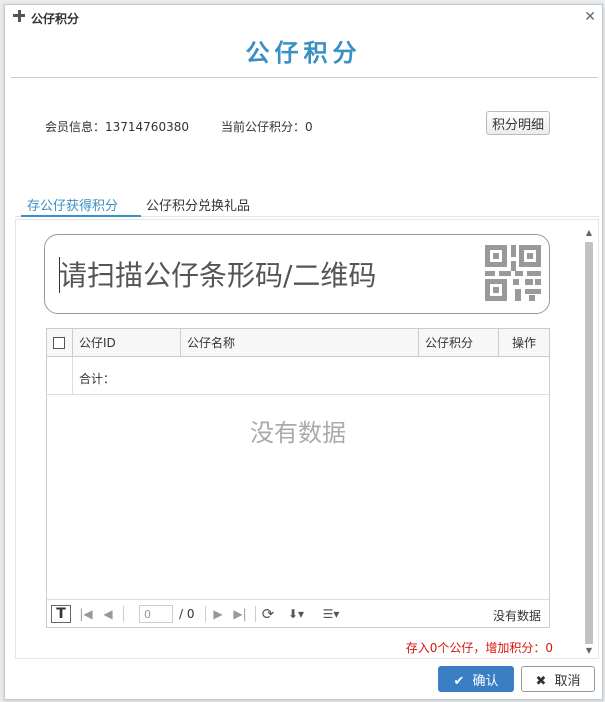  I want to click on text-format-icon: T, so click(61, 614).